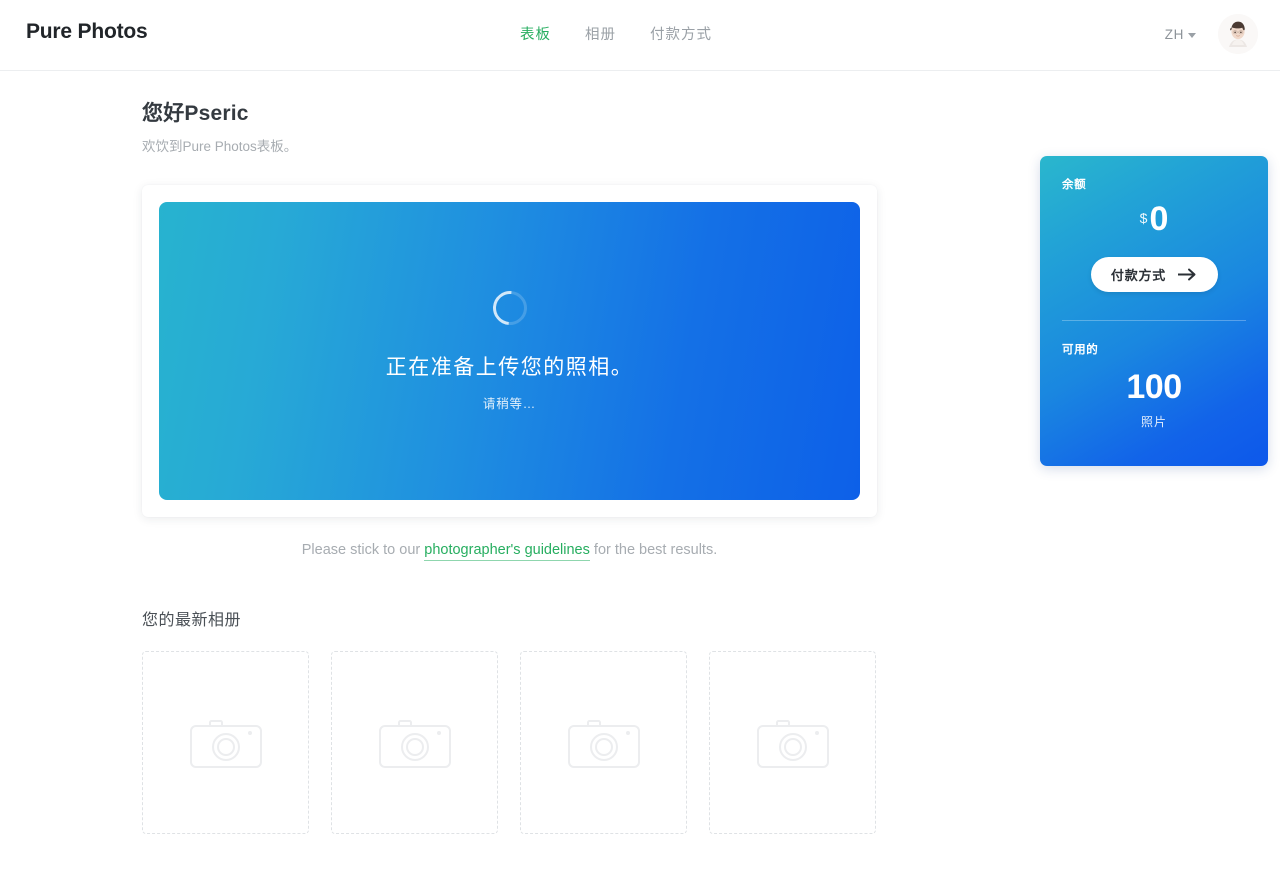 This screenshot has height=888, width=1280. I want to click on app-header: Pure Photos 表板 相册 付款方式 ZH, so click(640, 35).